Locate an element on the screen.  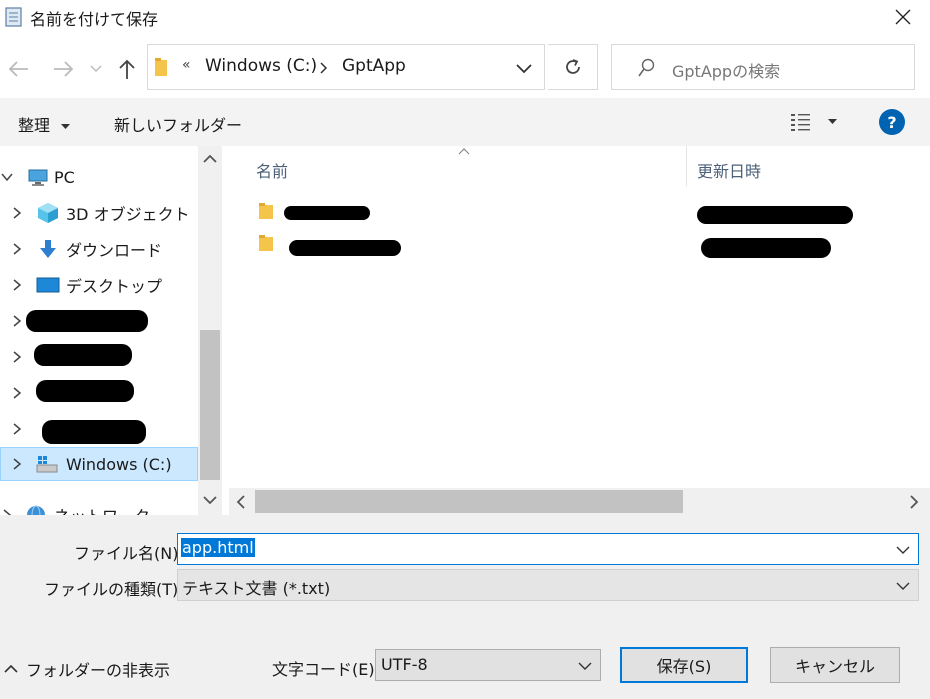
tree-item-pc: PC is located at coordinates (99, 177).